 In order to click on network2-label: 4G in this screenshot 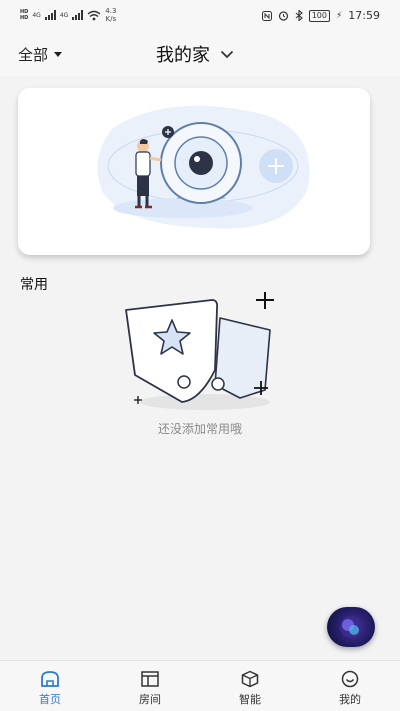, I will do `click(64, 15)`.